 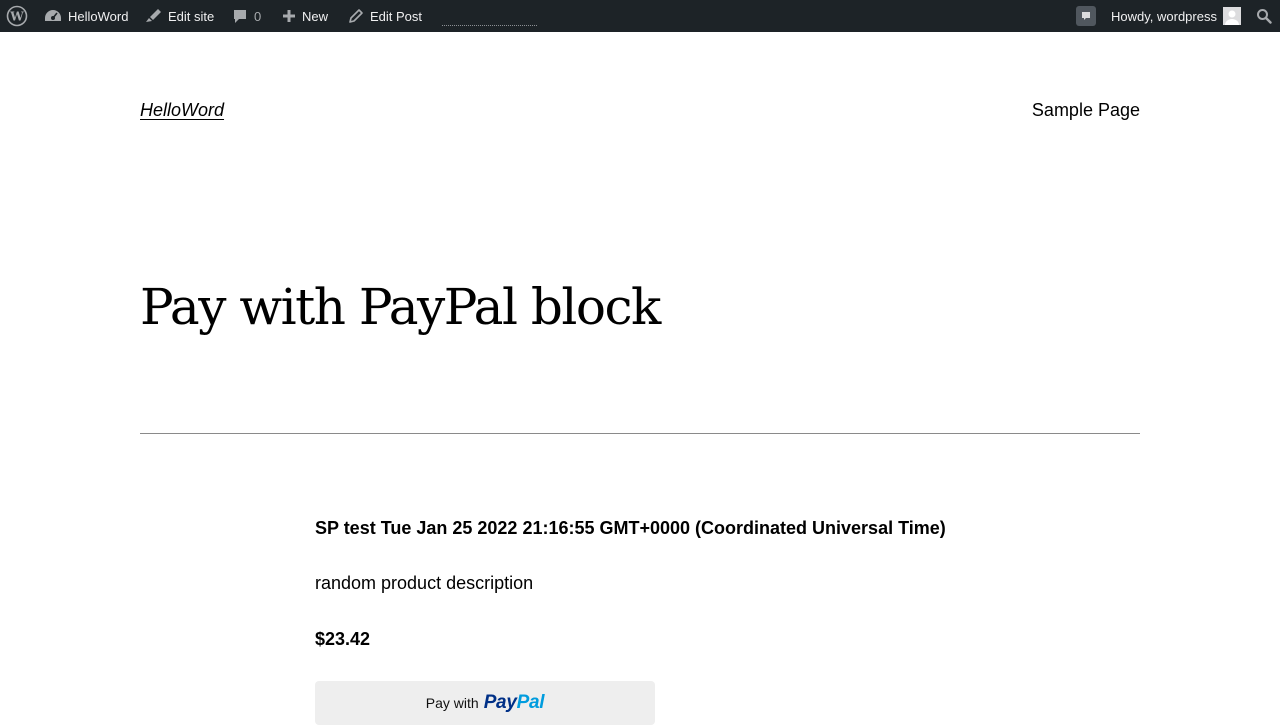 I want to click on svg-text: W, so click(x=16, y=17).